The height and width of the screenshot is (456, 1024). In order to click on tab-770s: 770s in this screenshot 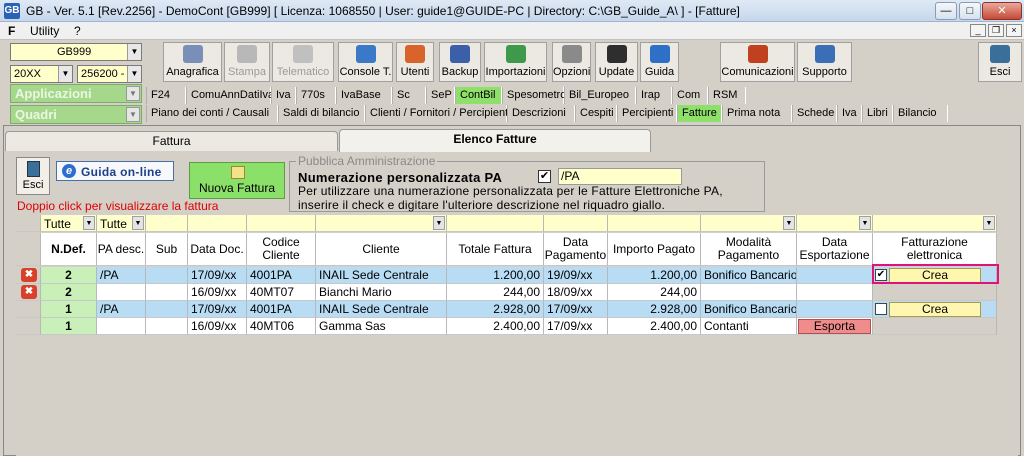, I will do `click(316, 95)`.